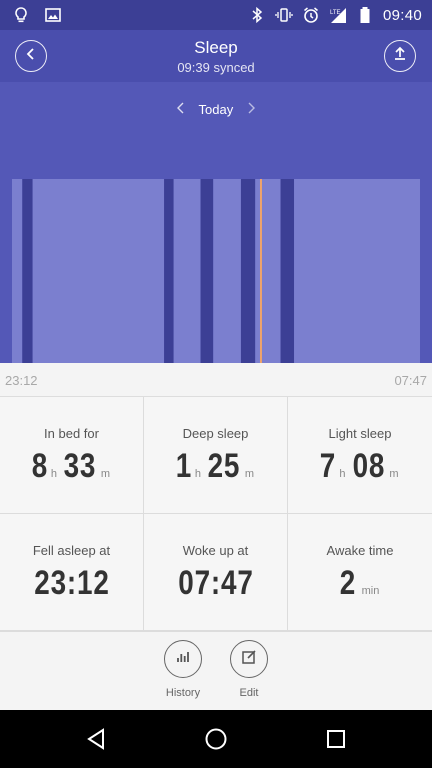 This screenshot has width=432, height=768. I want to click on next-day-button, so click(251, 109).